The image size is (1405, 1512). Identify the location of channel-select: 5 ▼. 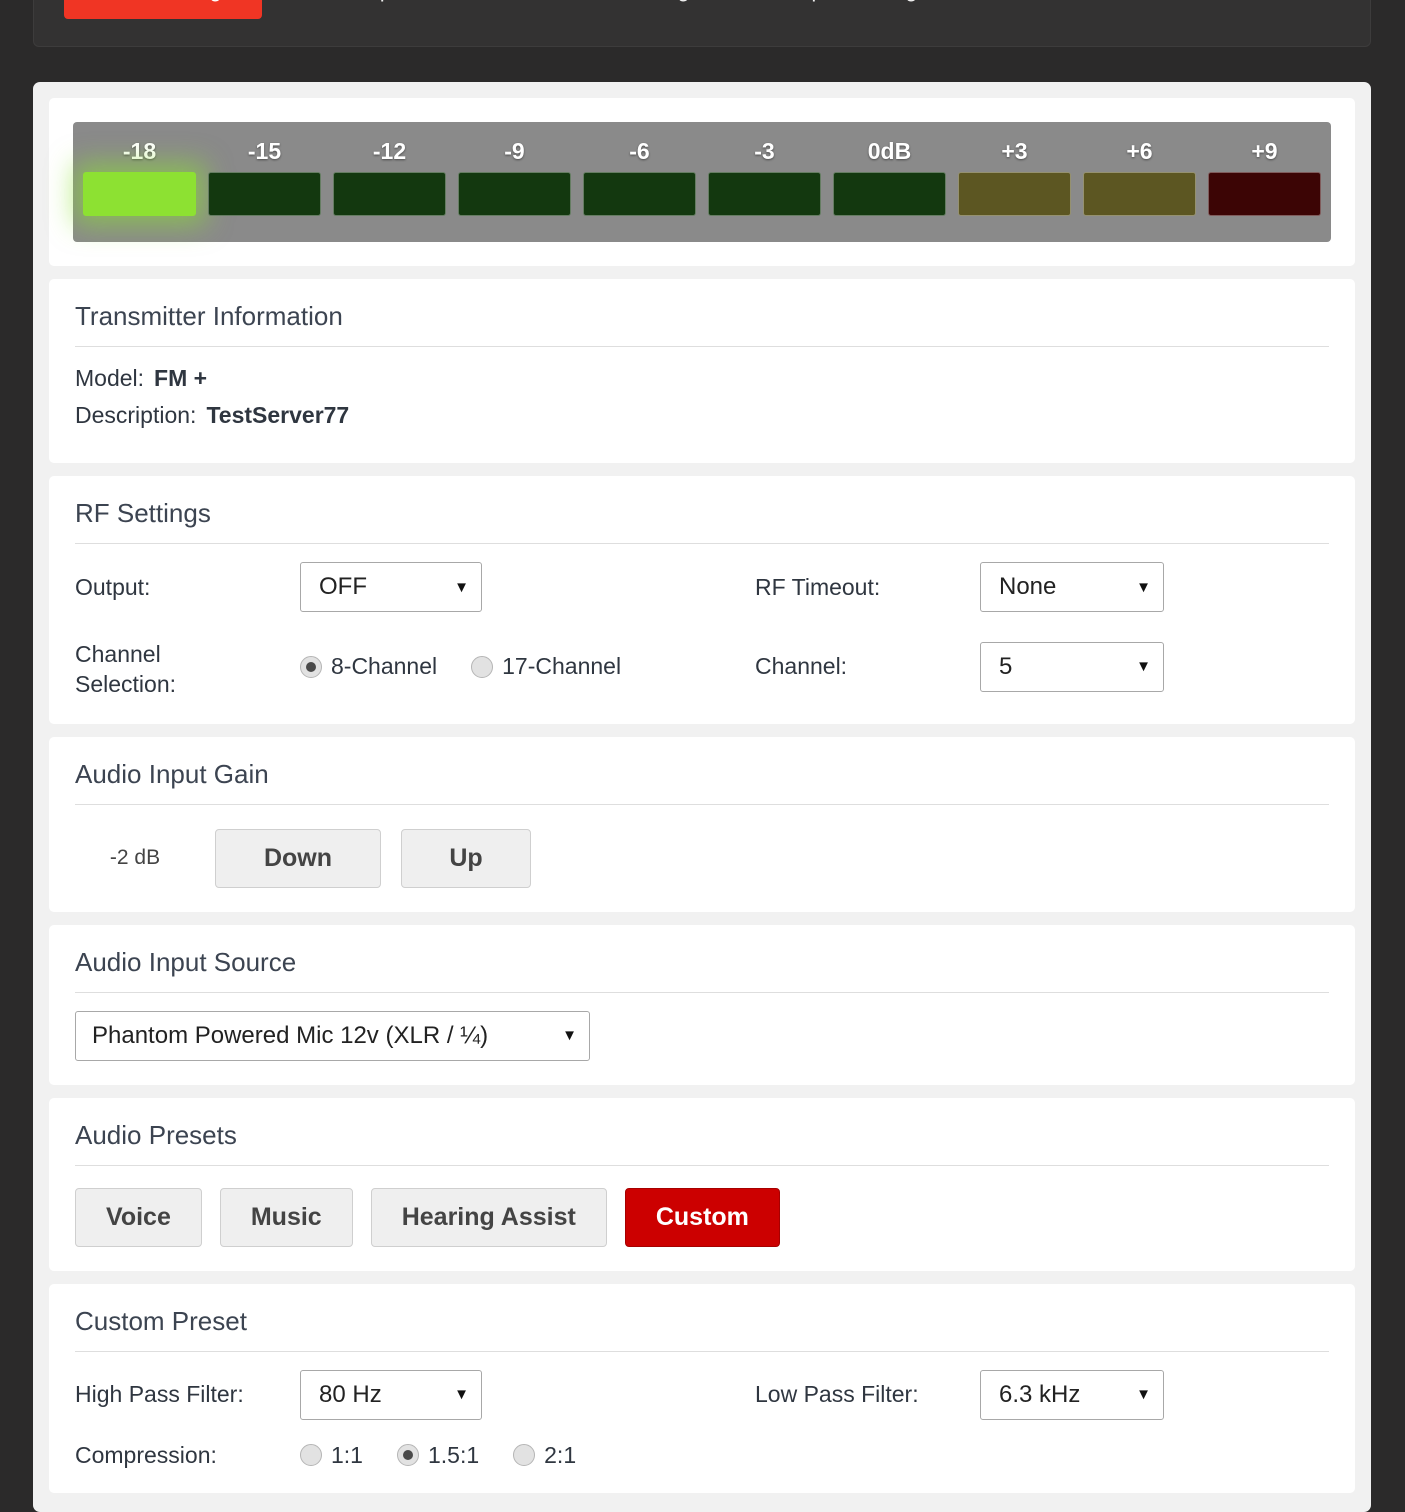
(1072, 666).